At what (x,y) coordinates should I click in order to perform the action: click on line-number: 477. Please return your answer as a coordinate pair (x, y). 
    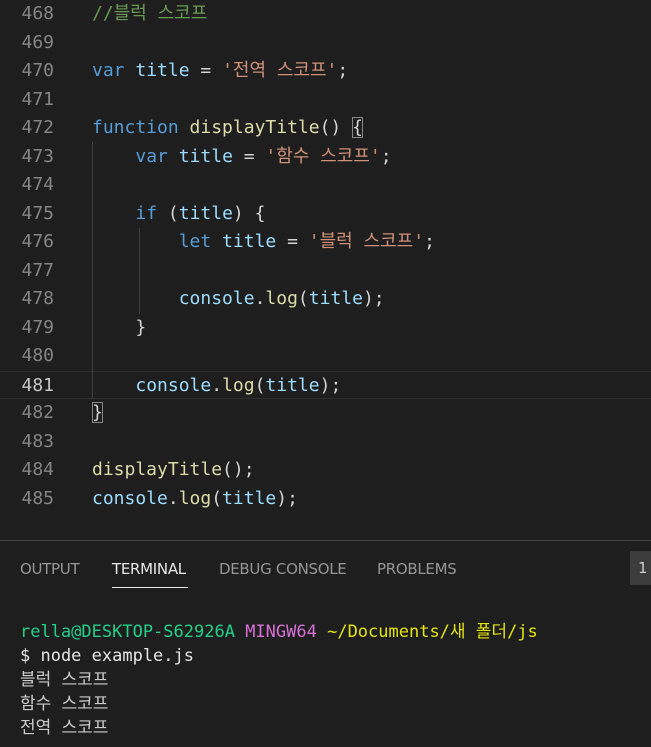
    Looking at the image, I should click on (37, 270).